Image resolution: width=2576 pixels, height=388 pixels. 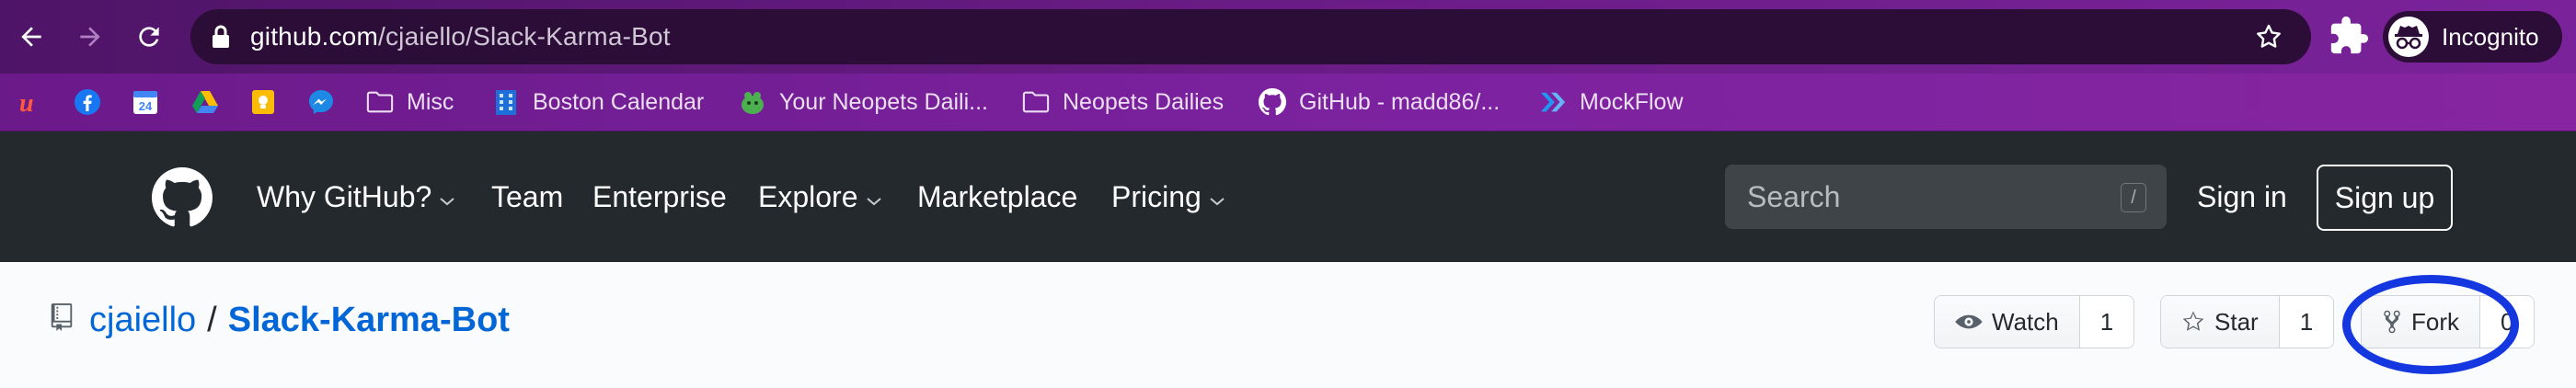 I want to click on bookmark-star-icon, so click(x=2268, y=39).